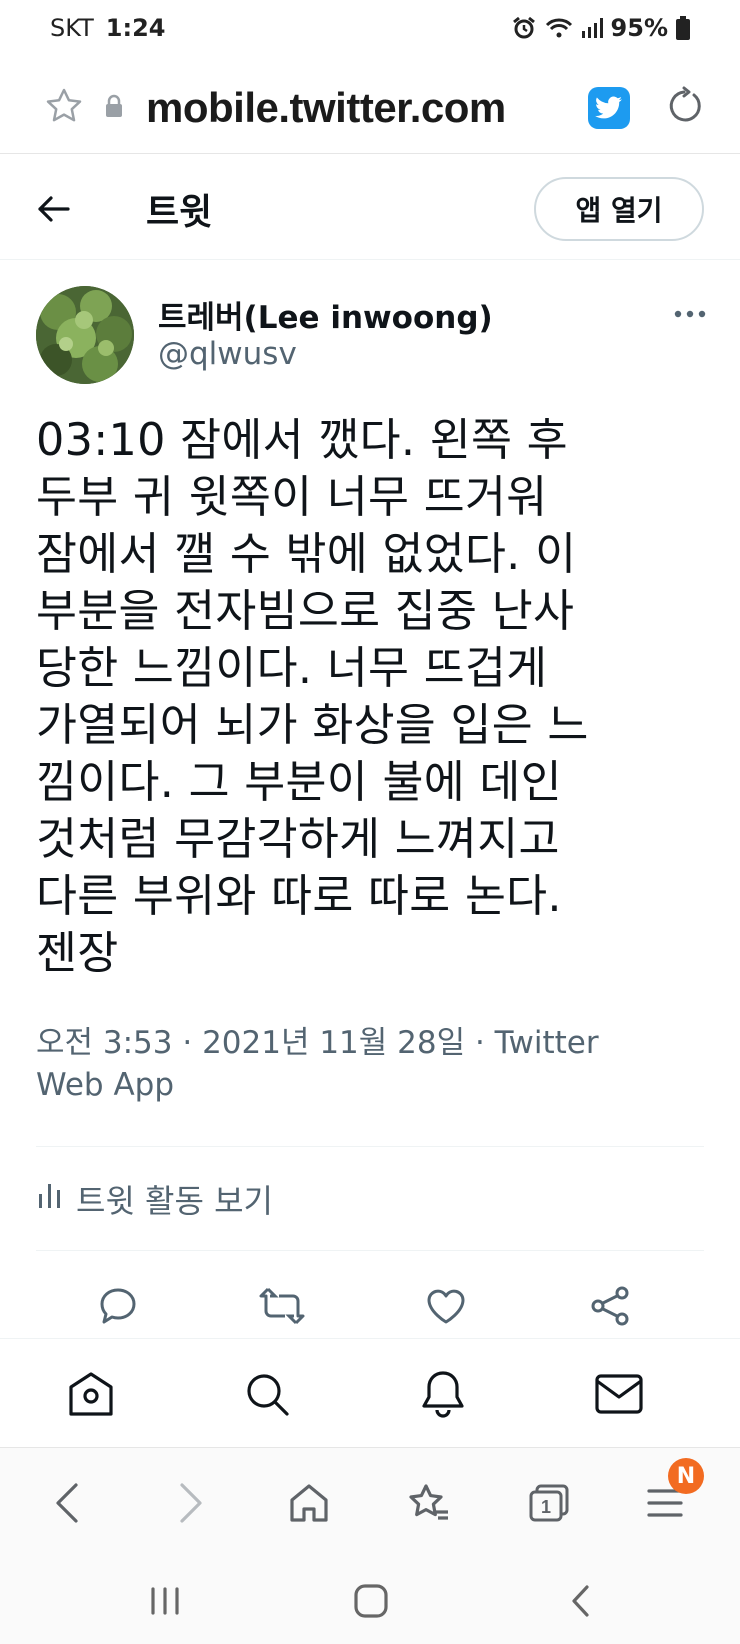  Describe the element at coordinates (581, 1601) in the screenshot. I see `system-back-icon` at that location.